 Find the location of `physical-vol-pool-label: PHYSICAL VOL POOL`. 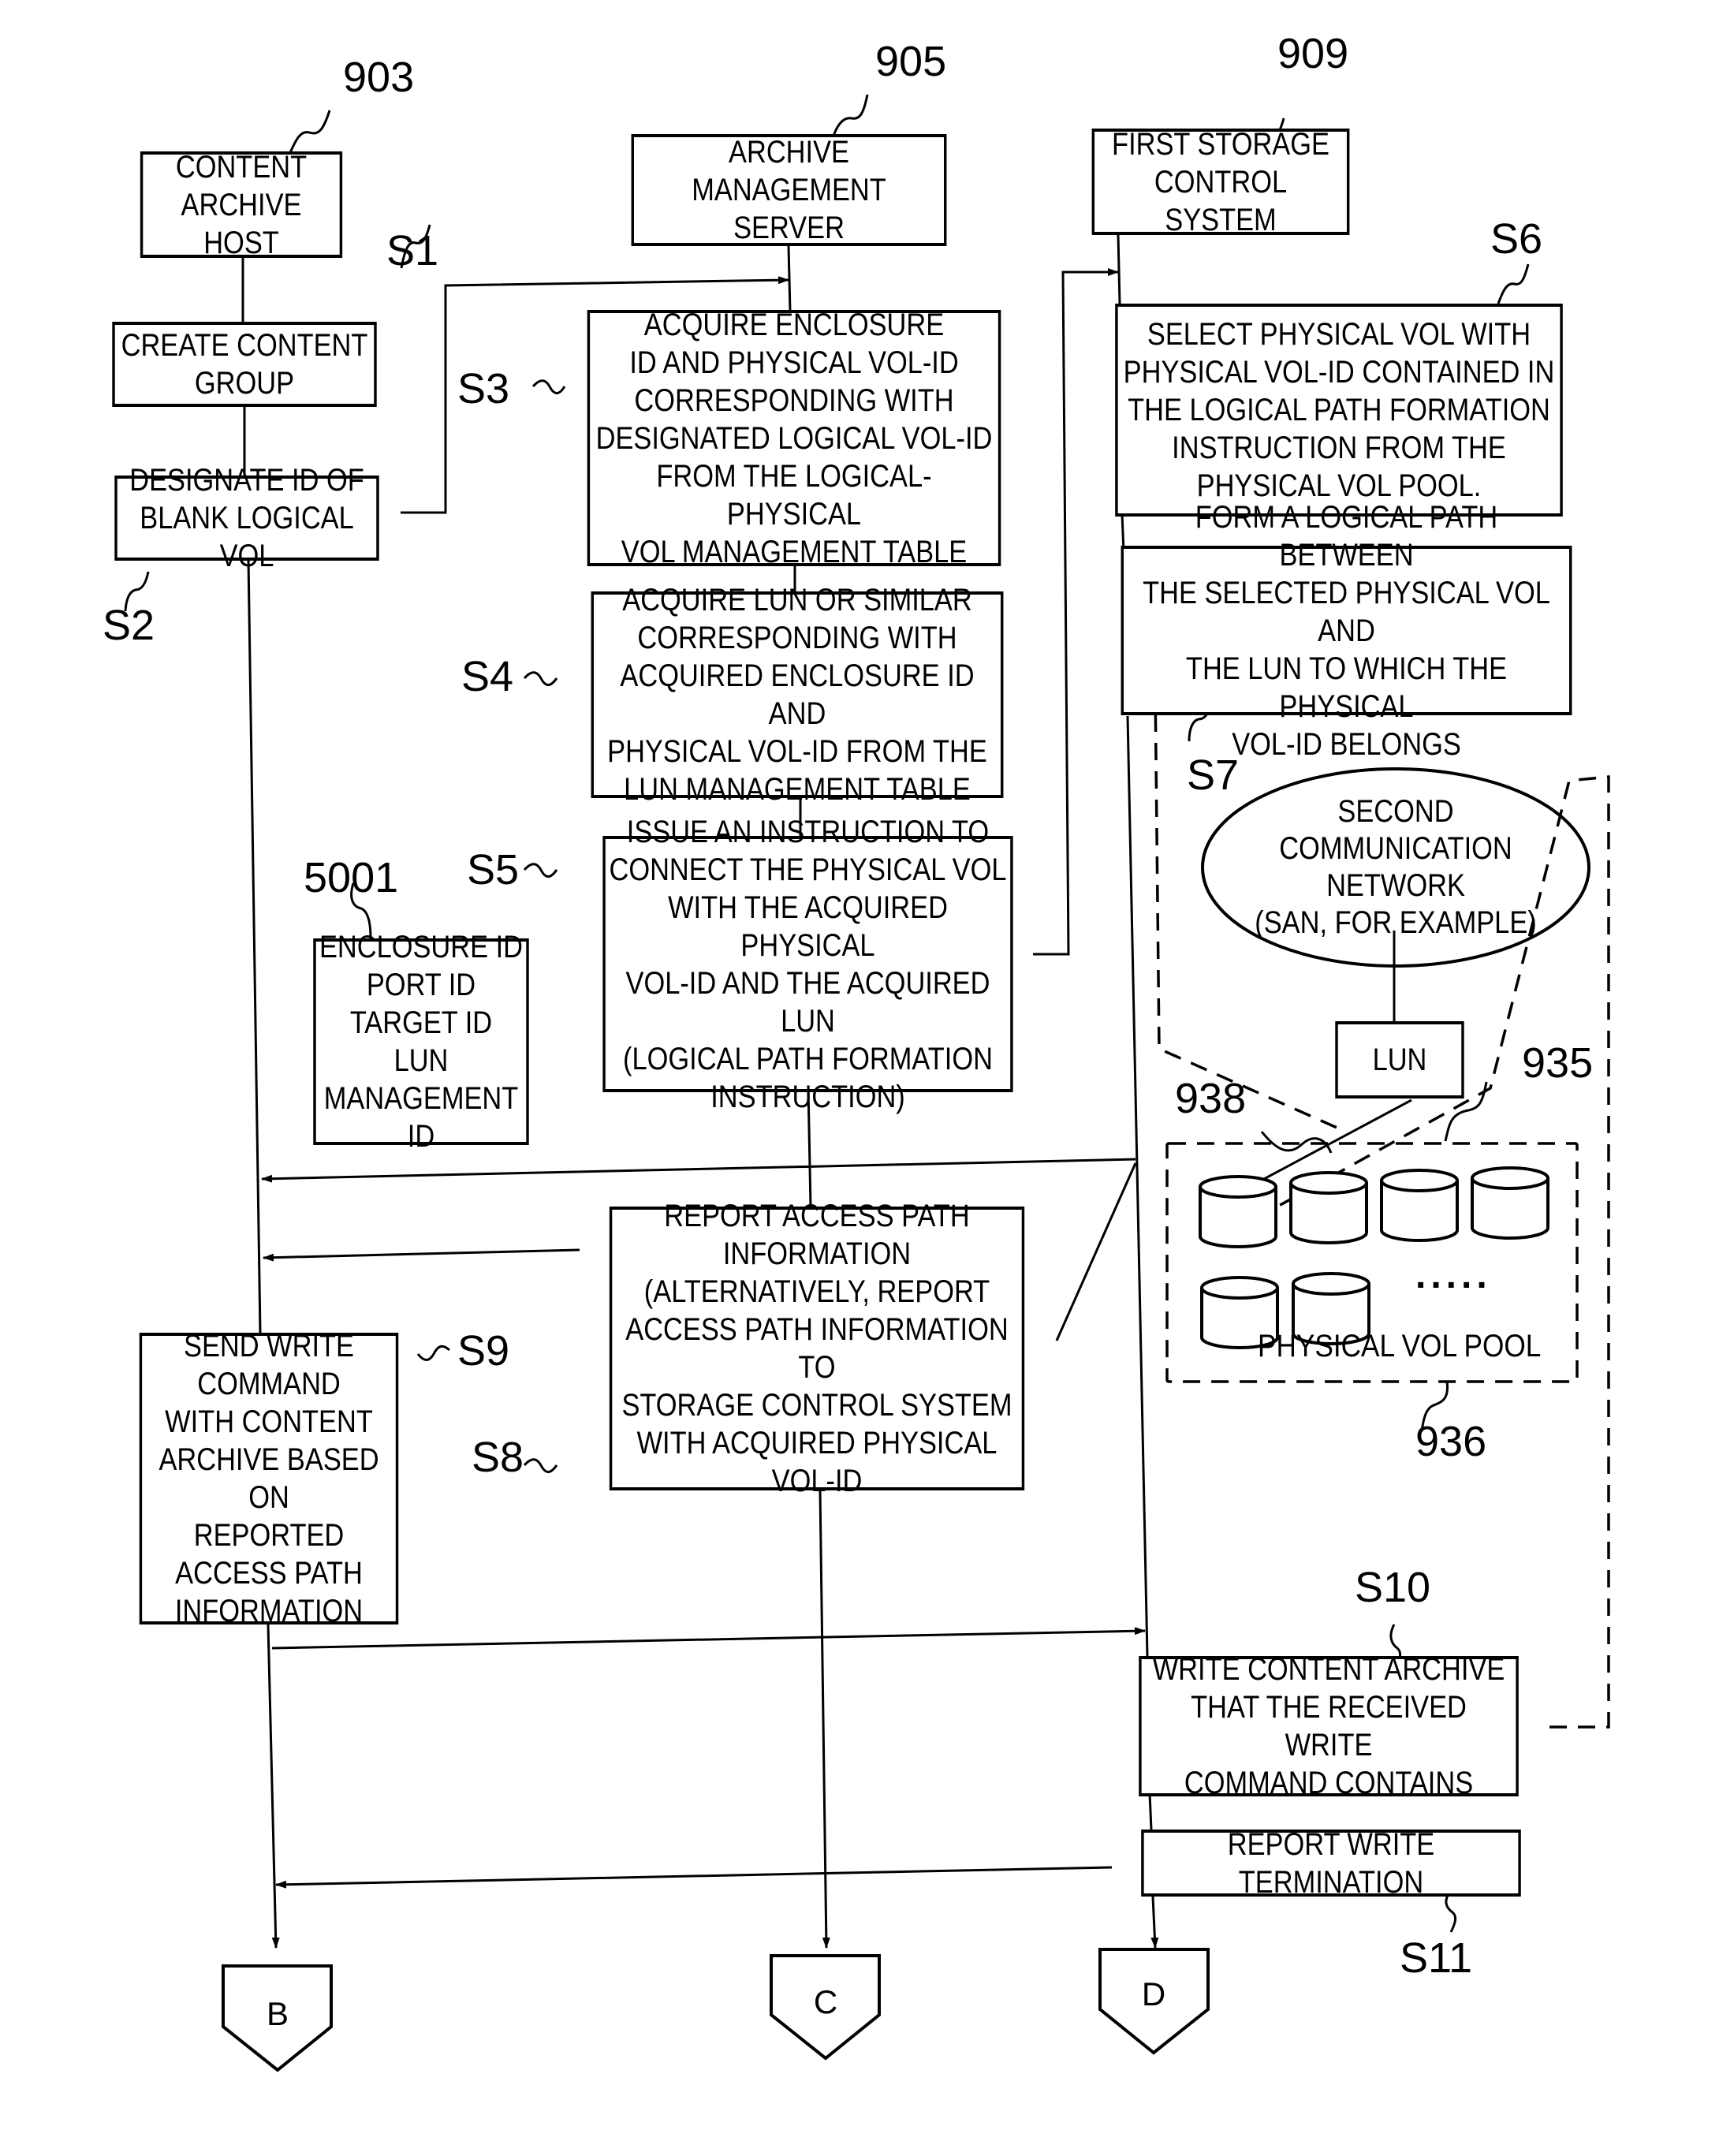

physical-vol-pool-label: PHYSICAL VOL POOL is located at coordinates (1400, 1346).